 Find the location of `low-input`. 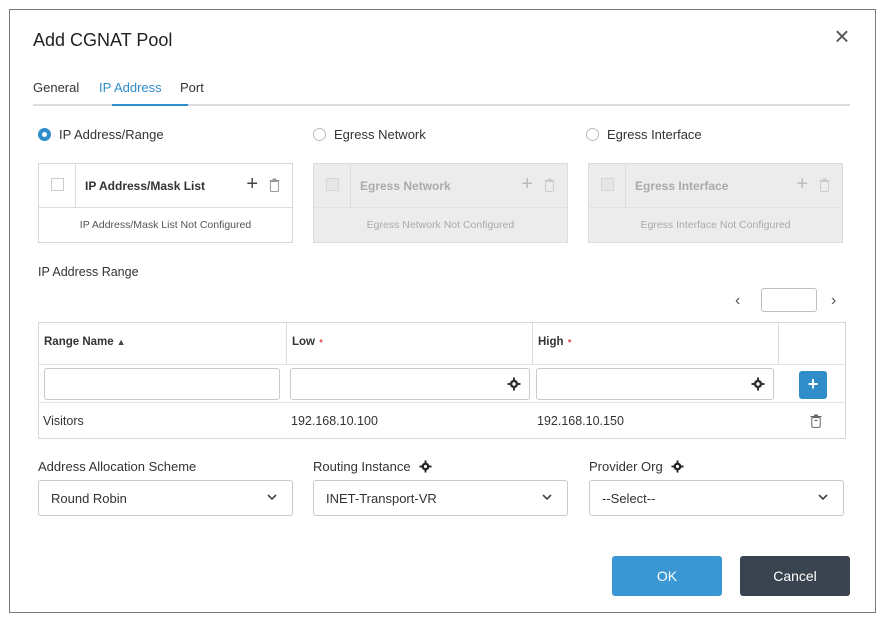

low-input is located at coordinates (410, 384).